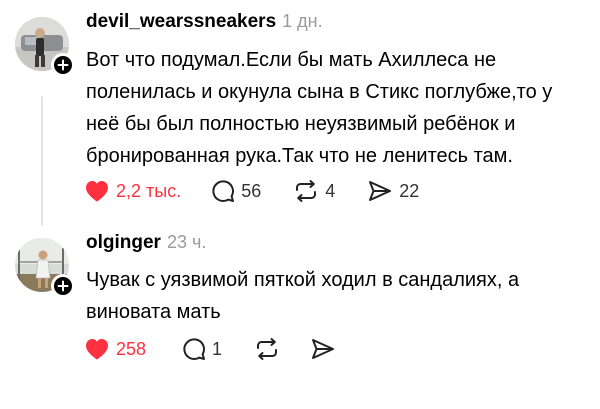  What do you see at coordinates (186, 242) in the screenshot?
I see `timestamp: 23 ч.` at bounding box center [186, 242].